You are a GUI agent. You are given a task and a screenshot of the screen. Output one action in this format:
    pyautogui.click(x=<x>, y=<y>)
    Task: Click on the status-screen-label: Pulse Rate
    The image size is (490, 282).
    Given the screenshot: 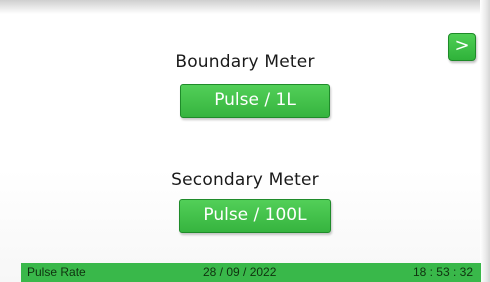 What is the action you would take?
    pyautogui.click(x=56, y=272)
    